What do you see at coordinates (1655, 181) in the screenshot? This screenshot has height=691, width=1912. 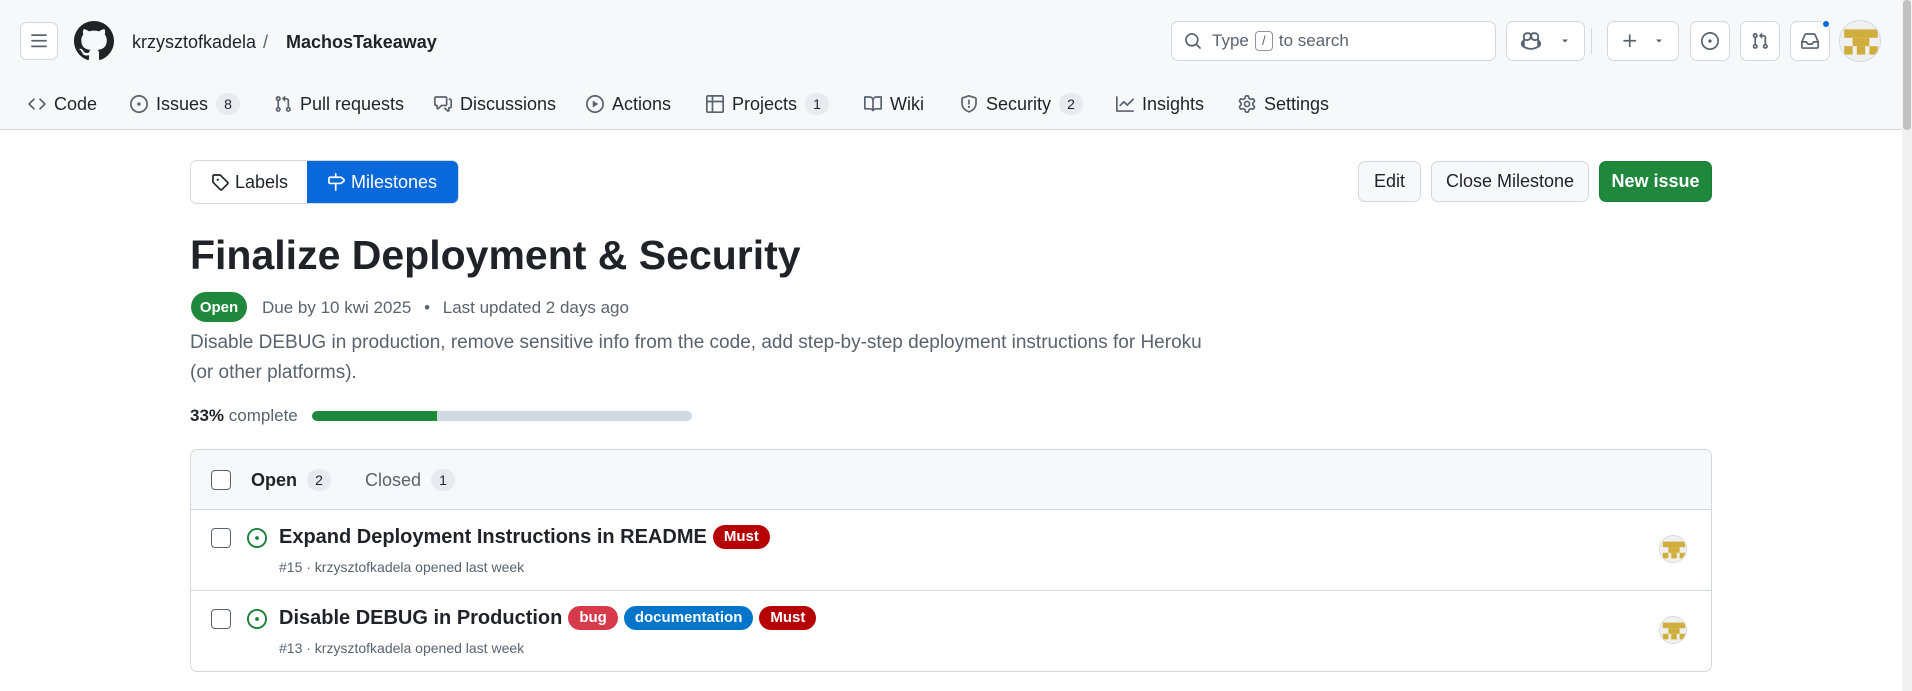 I see `new-issue-button: New issue` at bounding box center [1655, 181].